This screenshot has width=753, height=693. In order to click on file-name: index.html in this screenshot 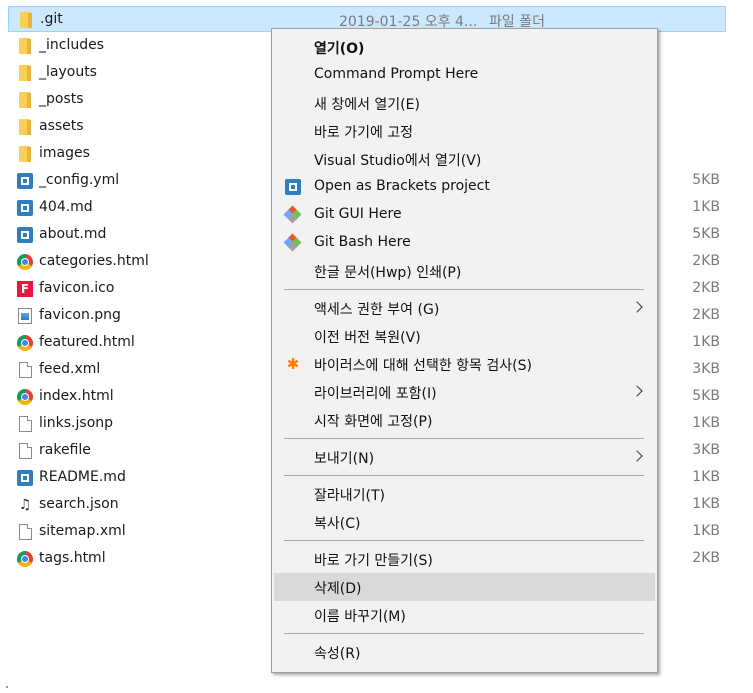, I will do `click(76, 396)`.